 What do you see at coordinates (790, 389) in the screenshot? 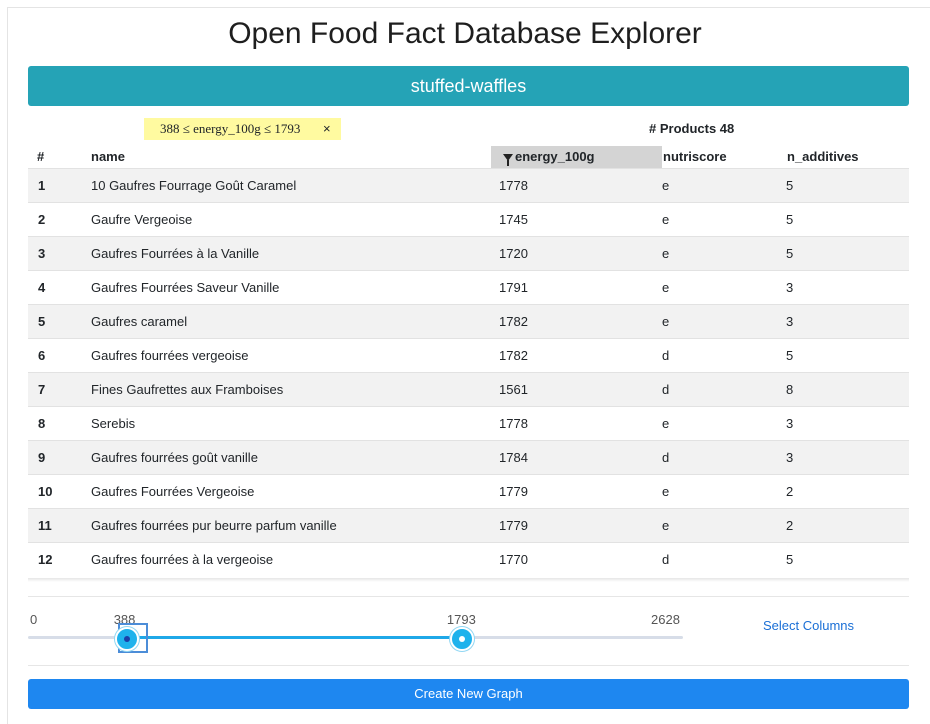
I see `row-additives: 8` at bounding box center [790, 389].